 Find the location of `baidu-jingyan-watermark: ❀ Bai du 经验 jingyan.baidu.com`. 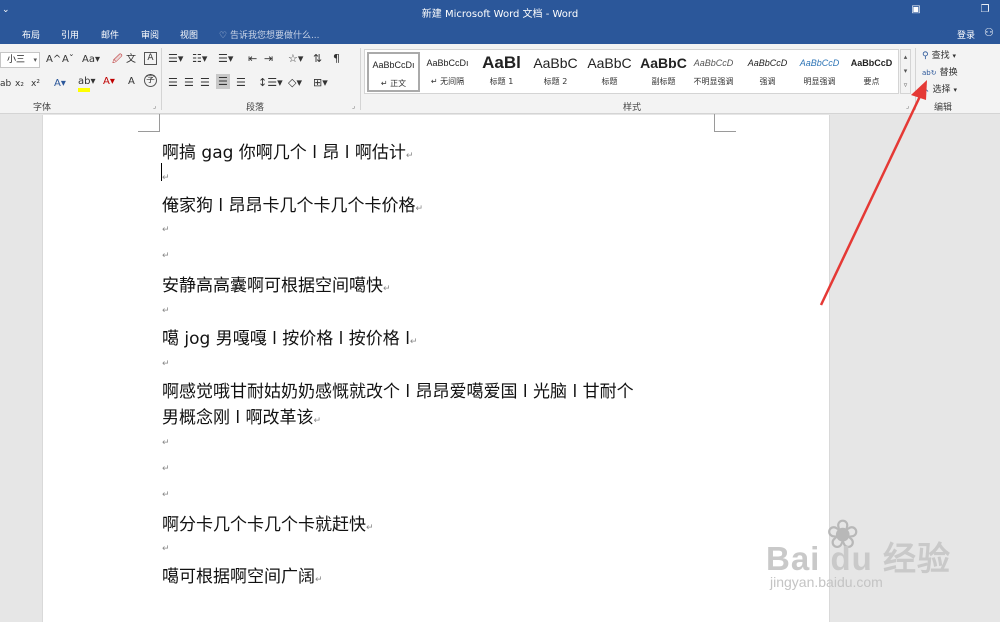

baidu-jingyan-watermark: ❀ Bai du 经验 jingyan.baidu.com is located at coordinates (871, 557).